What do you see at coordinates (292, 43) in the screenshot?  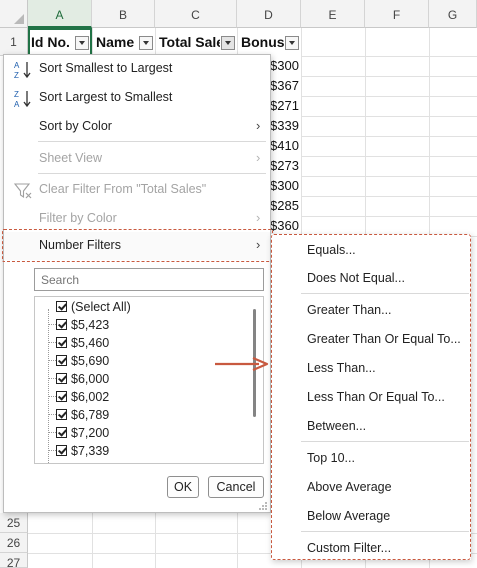 I see `filter-dropdown-bonus-button` at bounding box center [292, 43].